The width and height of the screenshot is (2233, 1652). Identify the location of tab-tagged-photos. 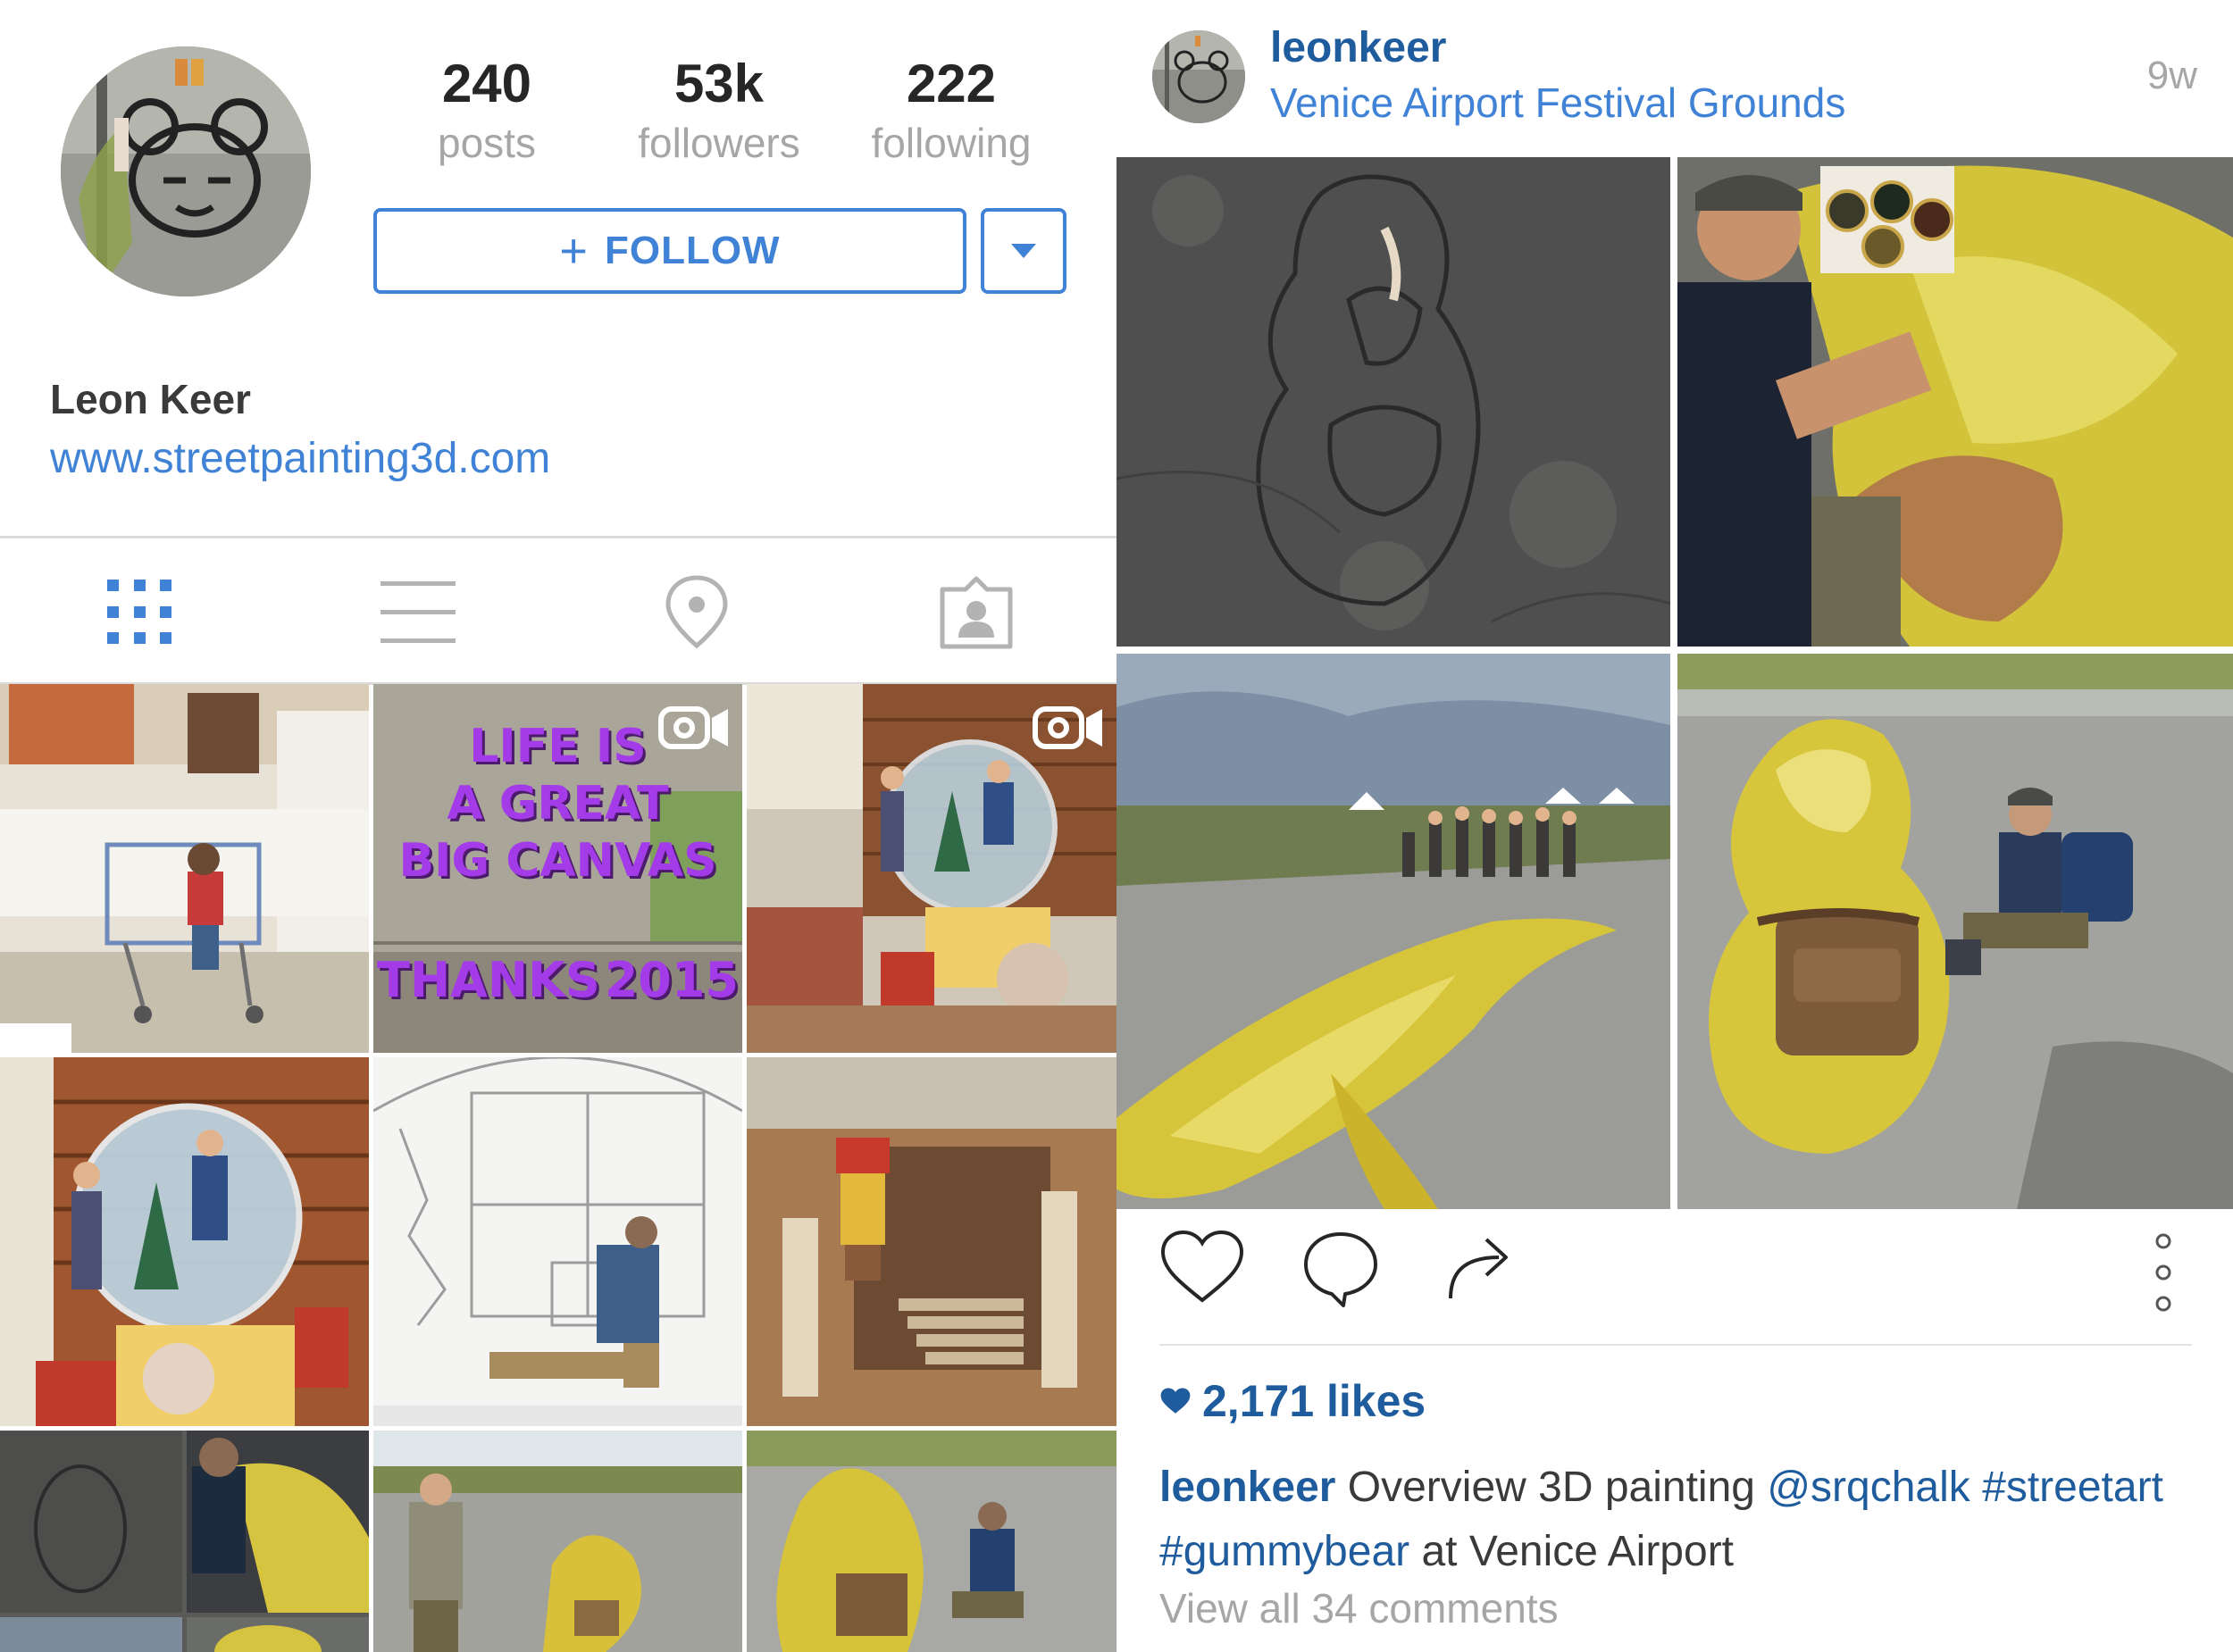
(977, 611).